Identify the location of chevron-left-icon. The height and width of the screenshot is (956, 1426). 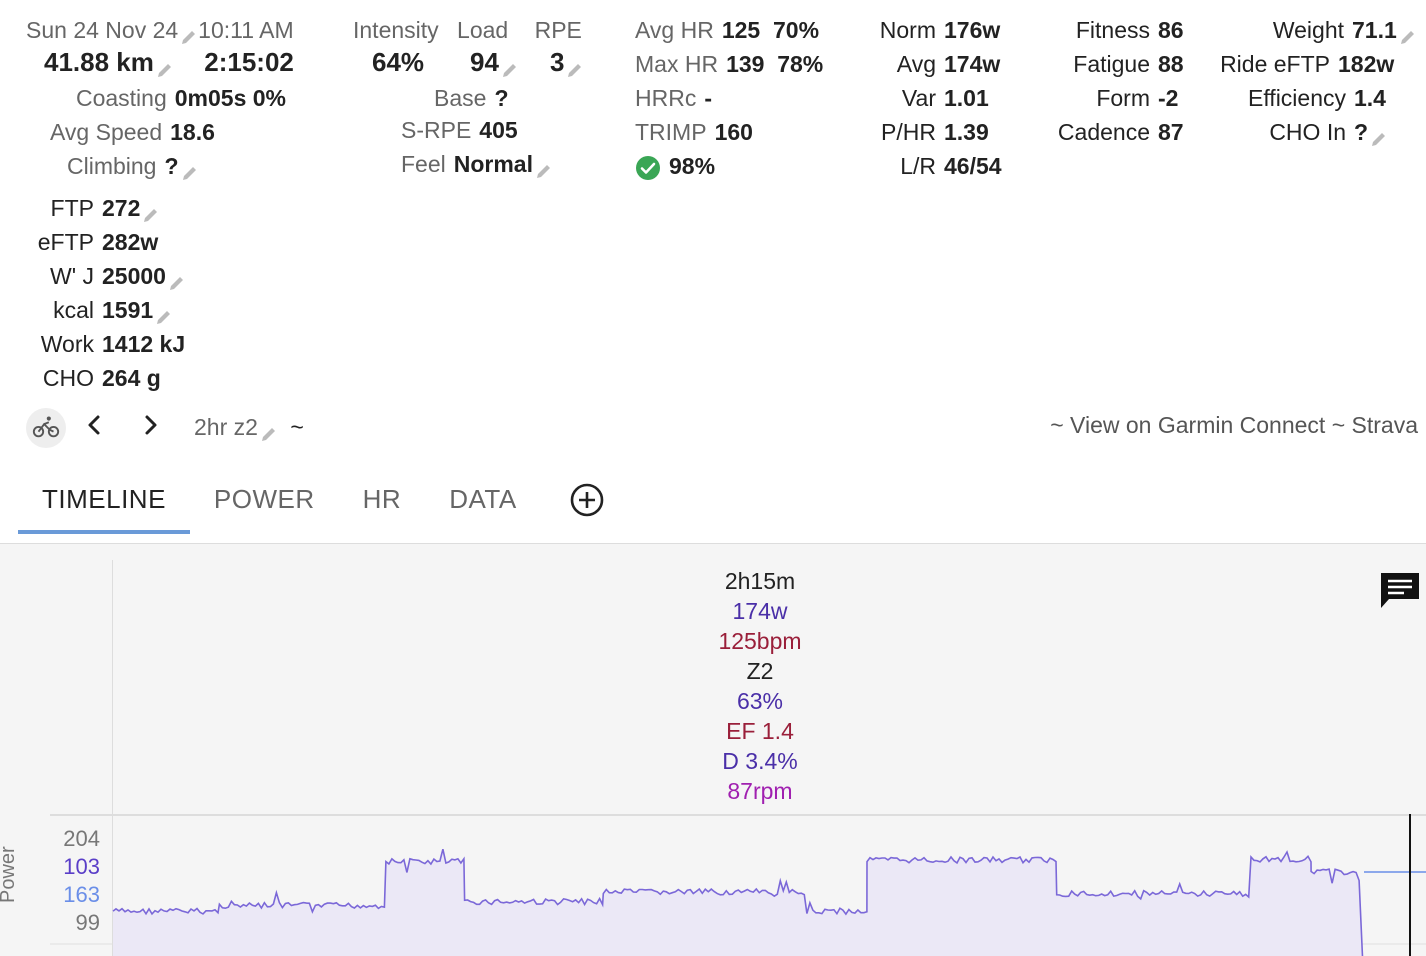
(95, 427).